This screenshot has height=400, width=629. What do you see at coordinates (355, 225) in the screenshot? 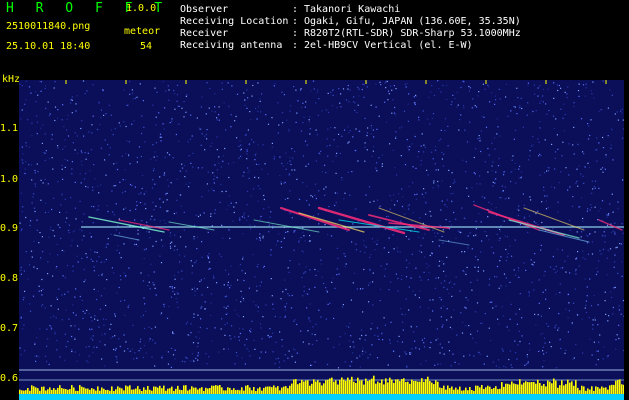
I see `meteor-echoes` at bounding box center [355, 225].